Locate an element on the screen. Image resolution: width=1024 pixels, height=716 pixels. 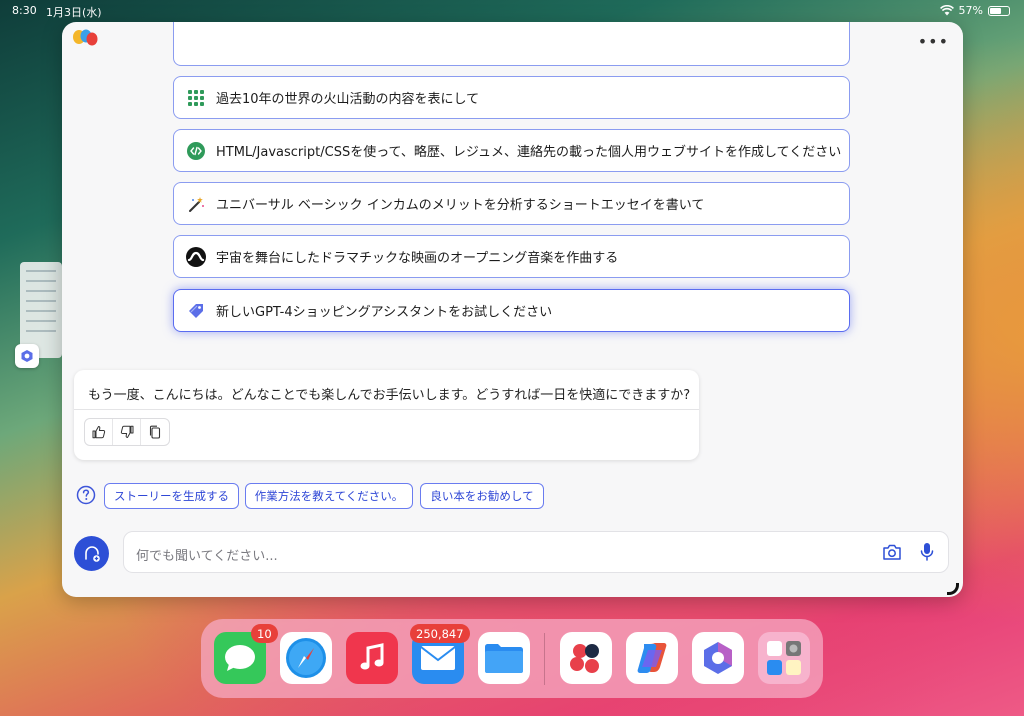
music-wave-icon is located at coordinates (196, 256).